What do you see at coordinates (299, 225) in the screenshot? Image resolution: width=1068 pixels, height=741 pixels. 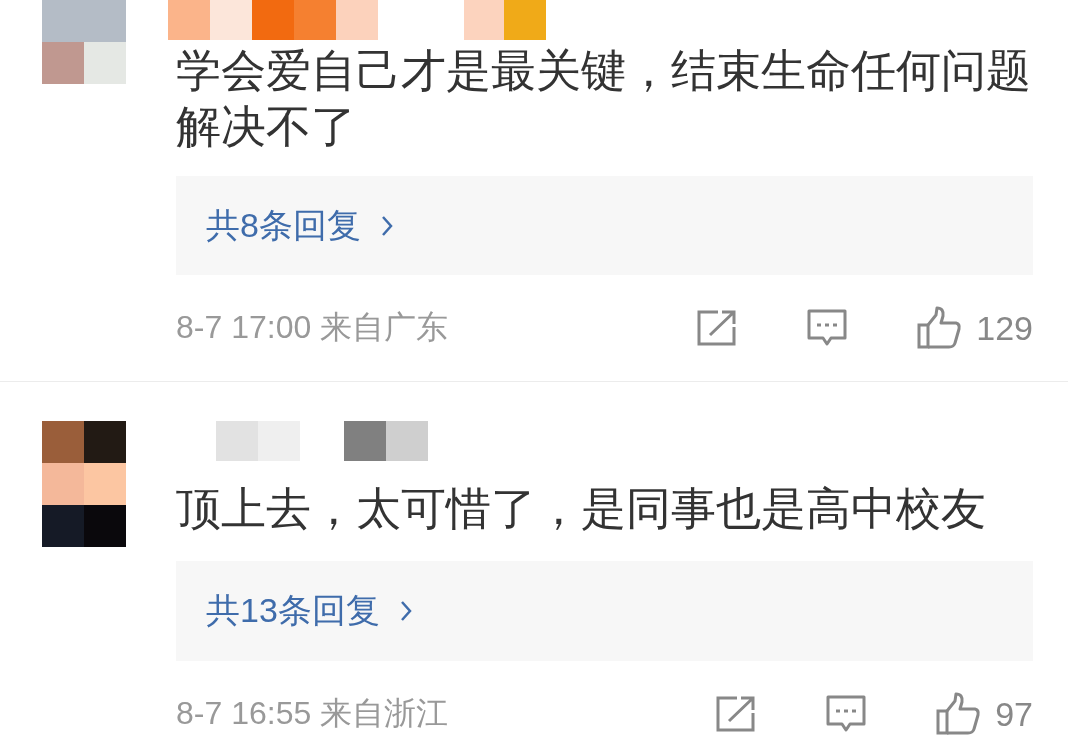 I see `replies-link: 共8条回复` at bounding box center [299, 225].